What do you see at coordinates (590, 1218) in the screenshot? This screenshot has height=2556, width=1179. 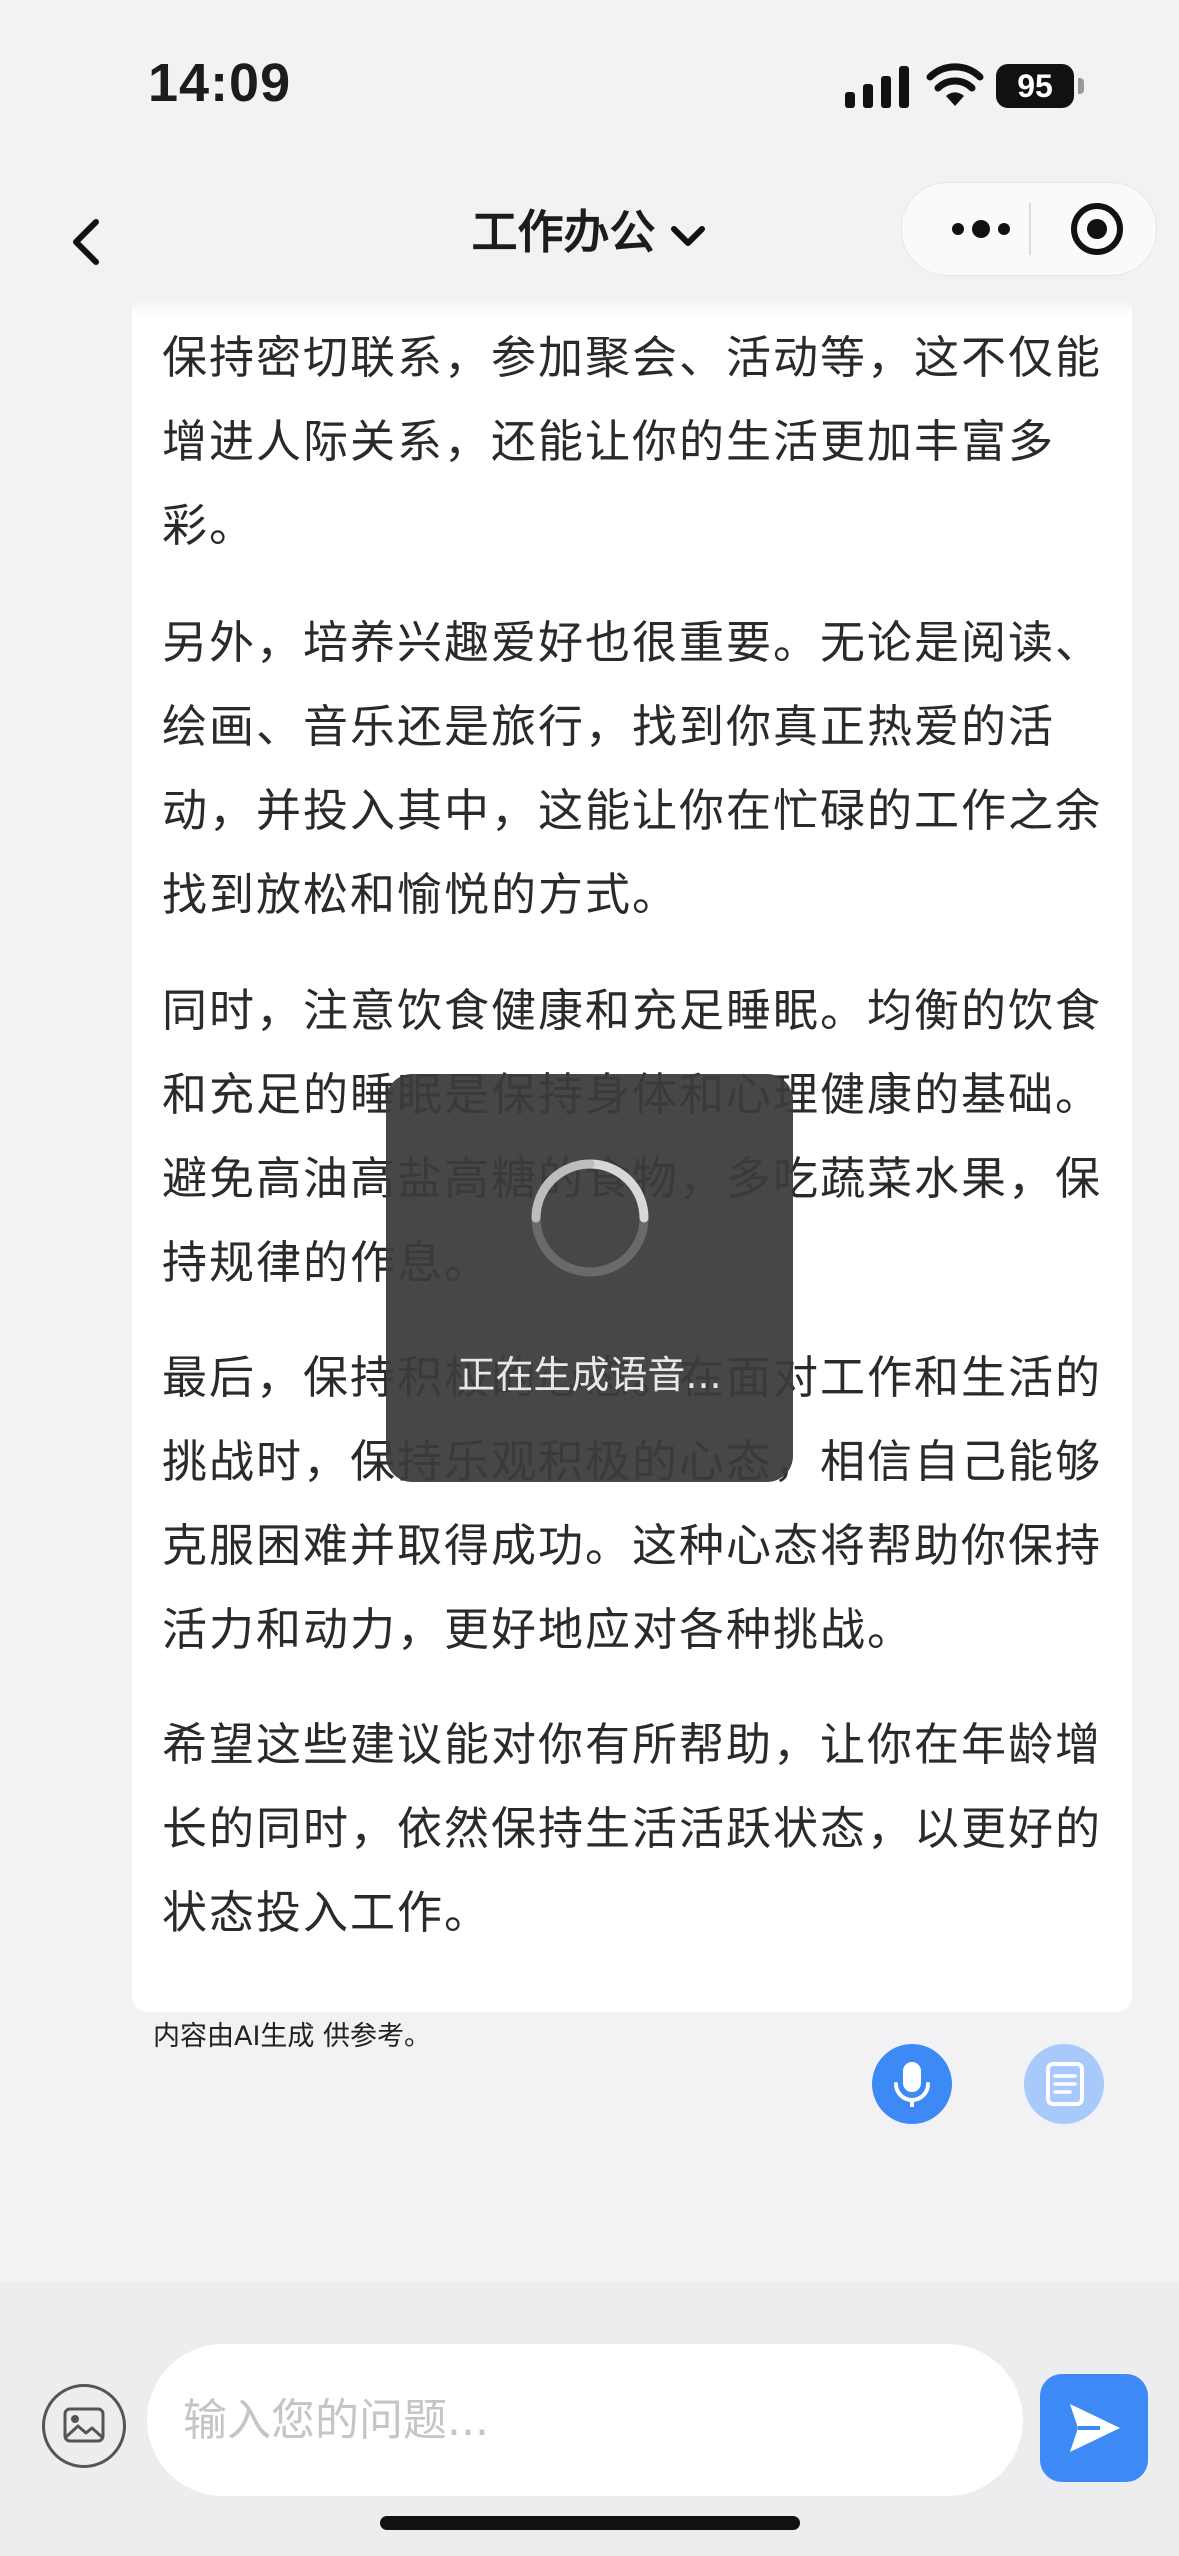 I see `loading-spinner-icon` at bounding box center [590, 1218].